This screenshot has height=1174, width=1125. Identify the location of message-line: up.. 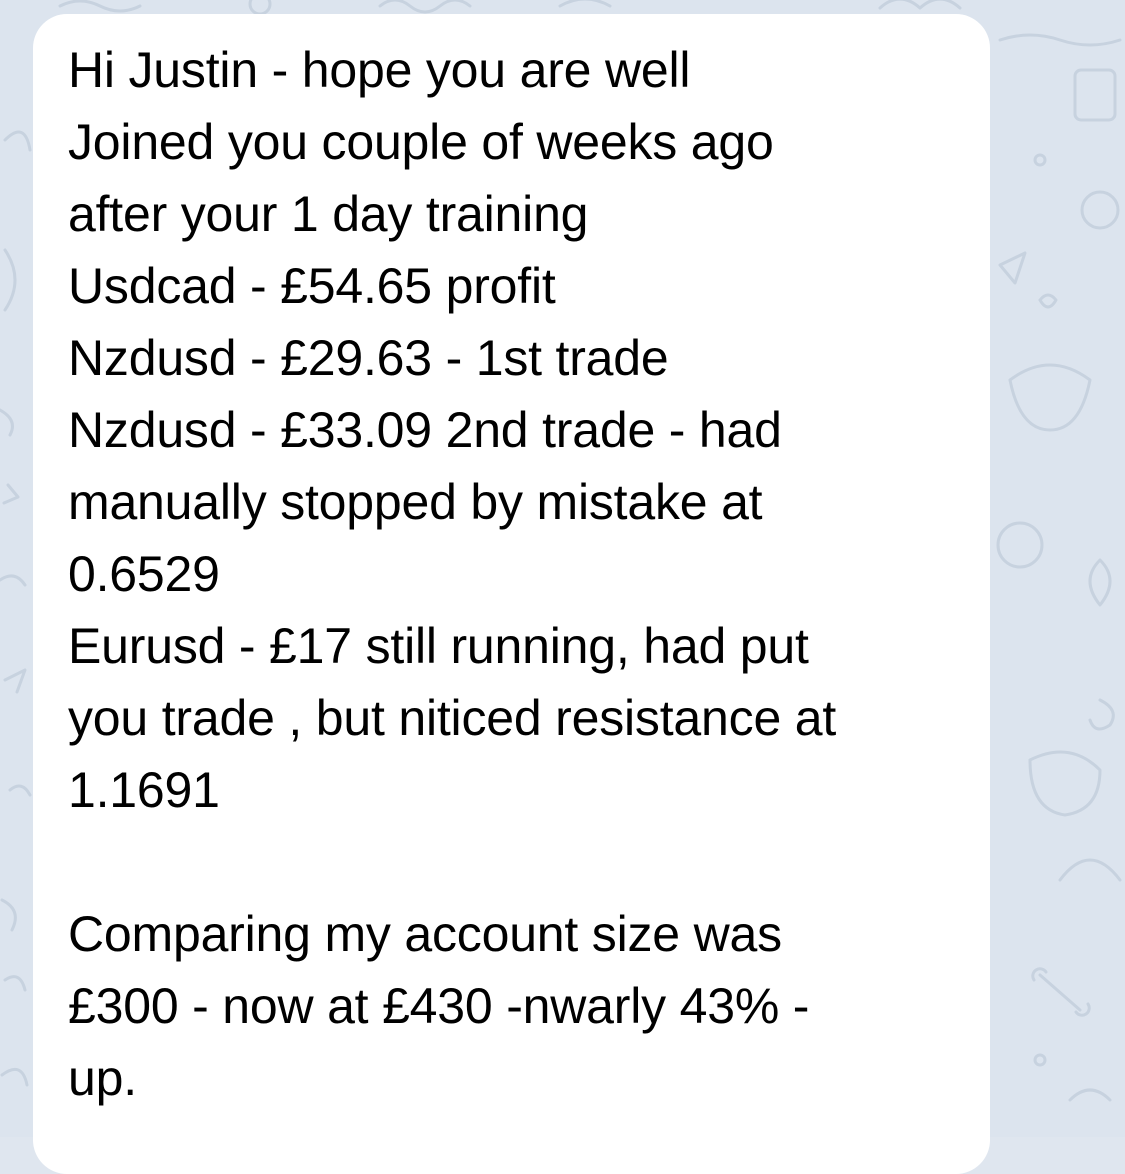
(102, 1078).